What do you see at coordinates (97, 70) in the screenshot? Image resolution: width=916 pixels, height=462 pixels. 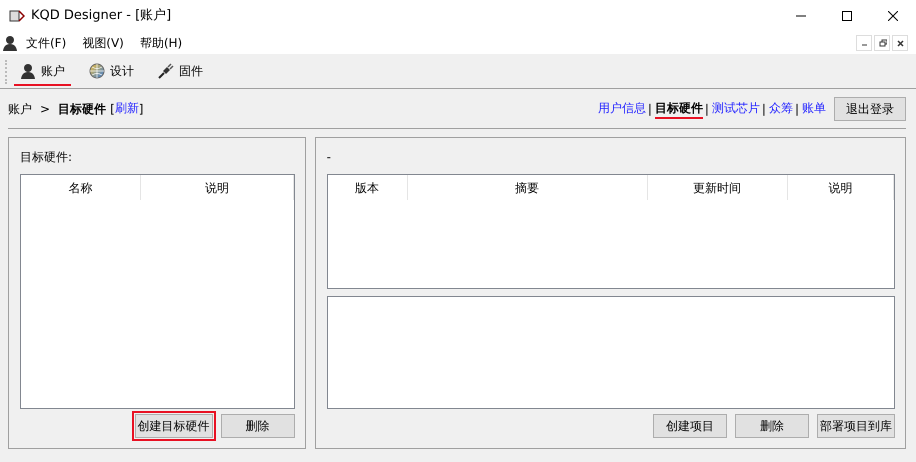 I see `globe-icon` at bounding box center [97, 70].